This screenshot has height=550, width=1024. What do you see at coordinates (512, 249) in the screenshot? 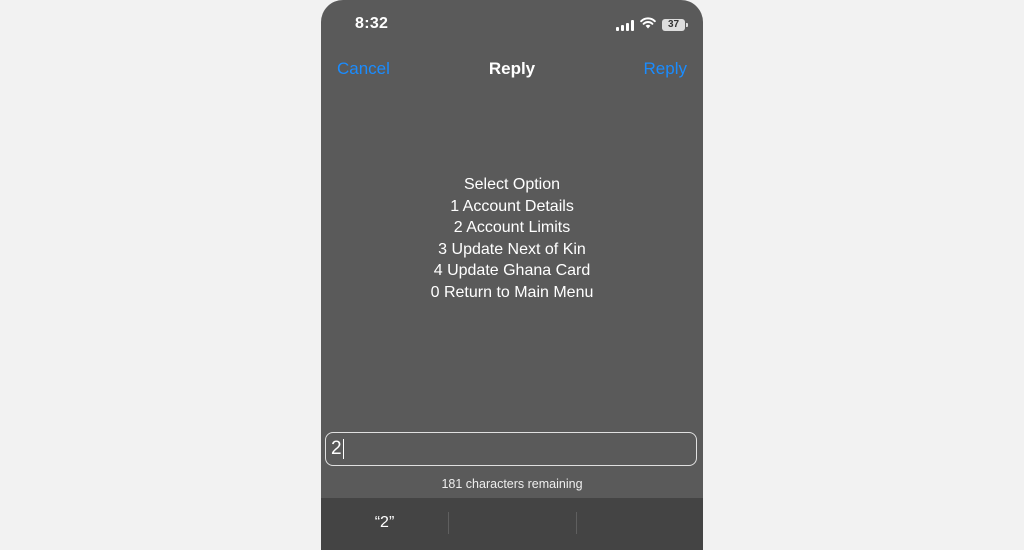
I see `message-line: 3 Update Next of Kin` at bounding box center [512, 249].